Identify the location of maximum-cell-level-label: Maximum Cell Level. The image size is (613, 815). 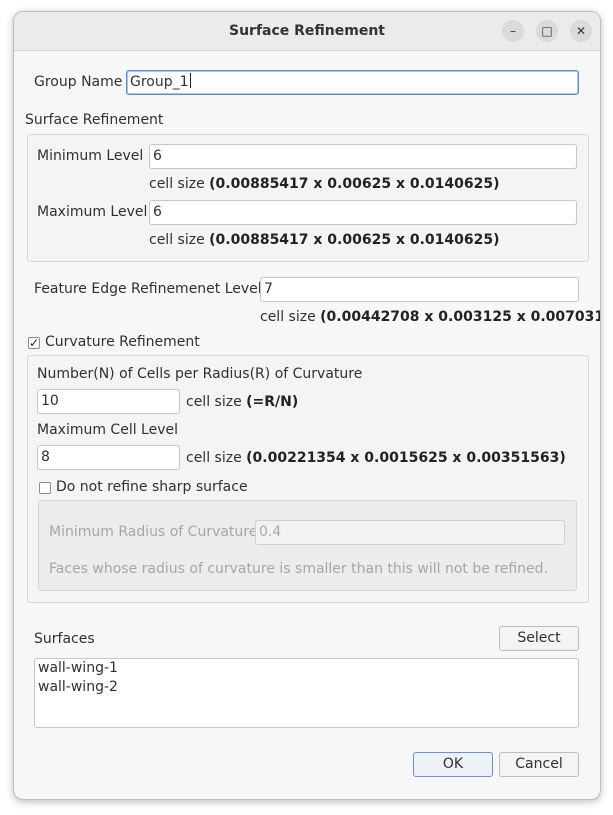
(108, 430).